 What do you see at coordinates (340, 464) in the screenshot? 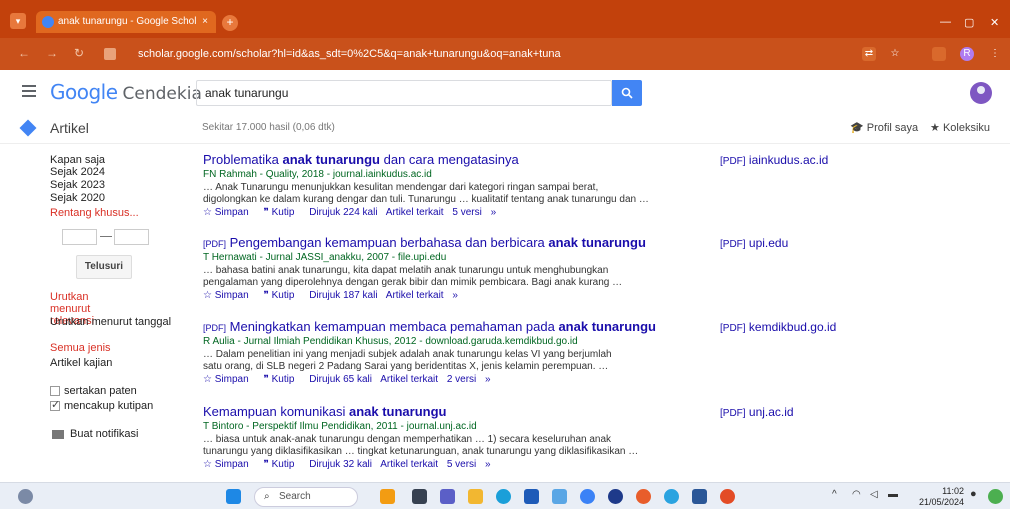
I see `cited-by-link: Dirujuk 32 kali` at bounding box center [340, 464].